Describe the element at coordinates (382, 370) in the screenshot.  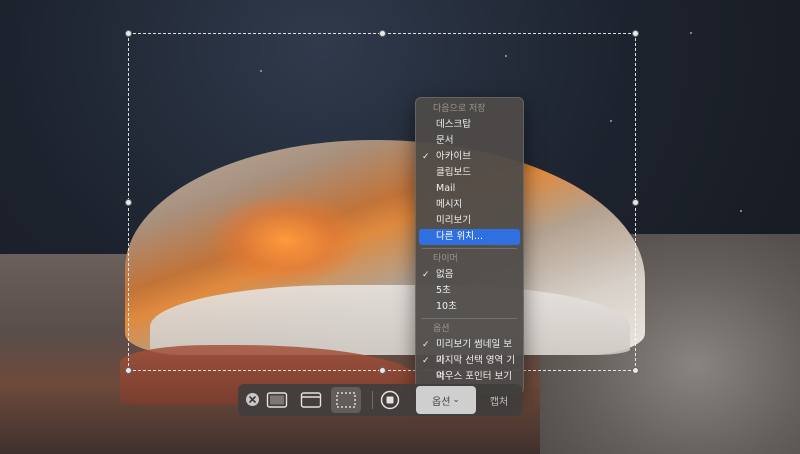
I see `resize-handle-bottom` at that location.